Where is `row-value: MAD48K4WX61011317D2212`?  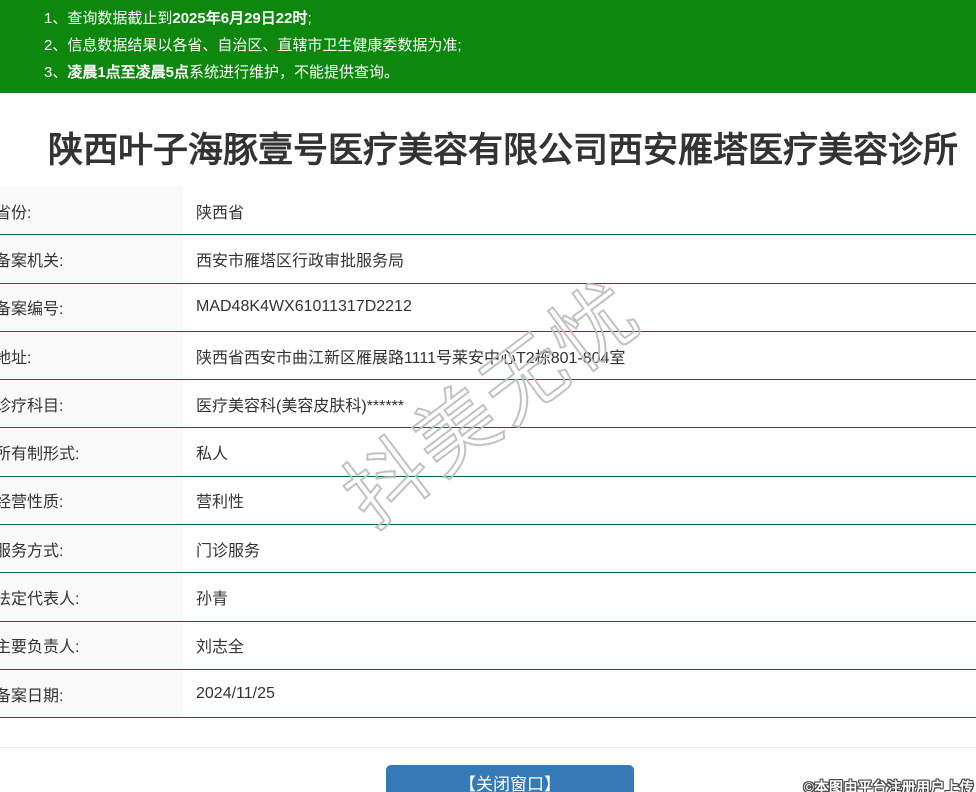 row-value: MAD48K4WX61011317D2212 is located at coordinates (304, 307).